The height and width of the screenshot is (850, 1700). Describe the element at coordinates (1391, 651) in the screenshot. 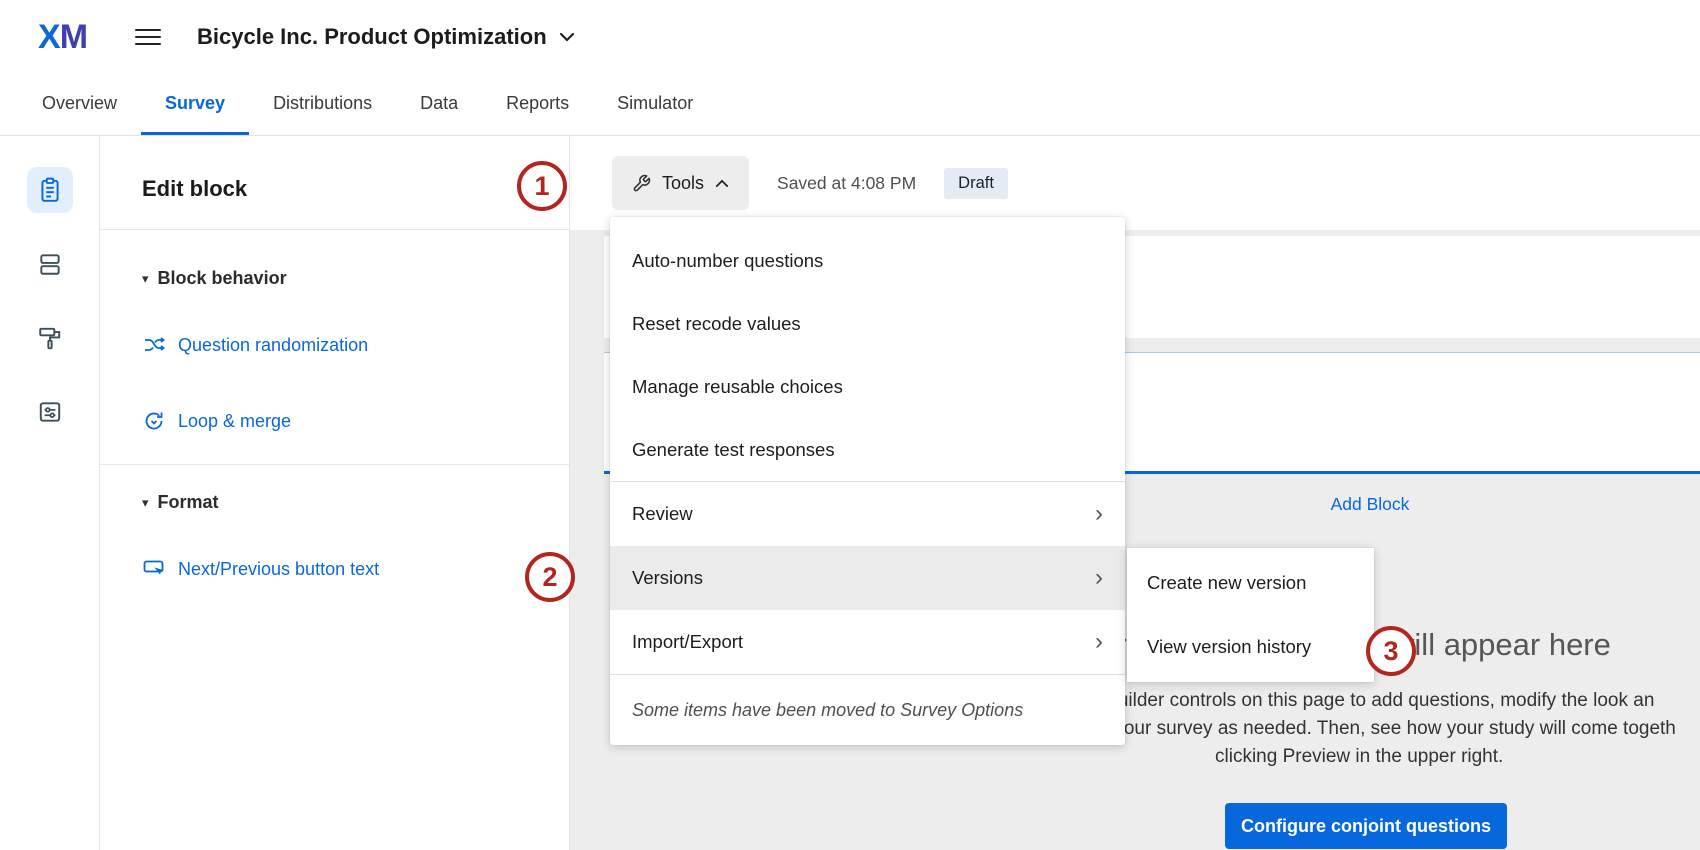

I see `annotation-circle-3: 3` at that location.